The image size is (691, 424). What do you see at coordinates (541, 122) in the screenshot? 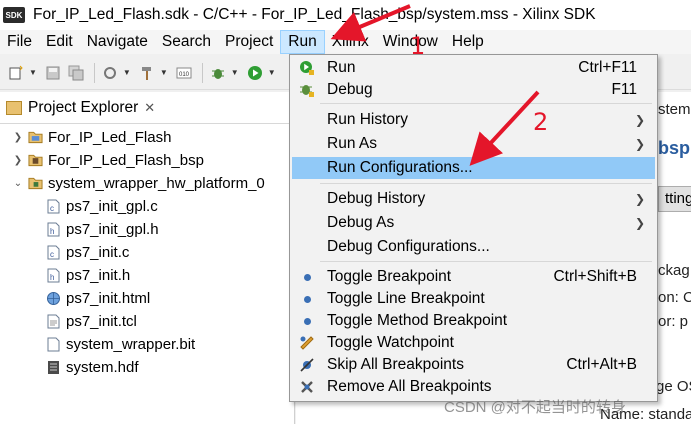
I see `annotation-step-2: 2` at bounding box center [541, 122].